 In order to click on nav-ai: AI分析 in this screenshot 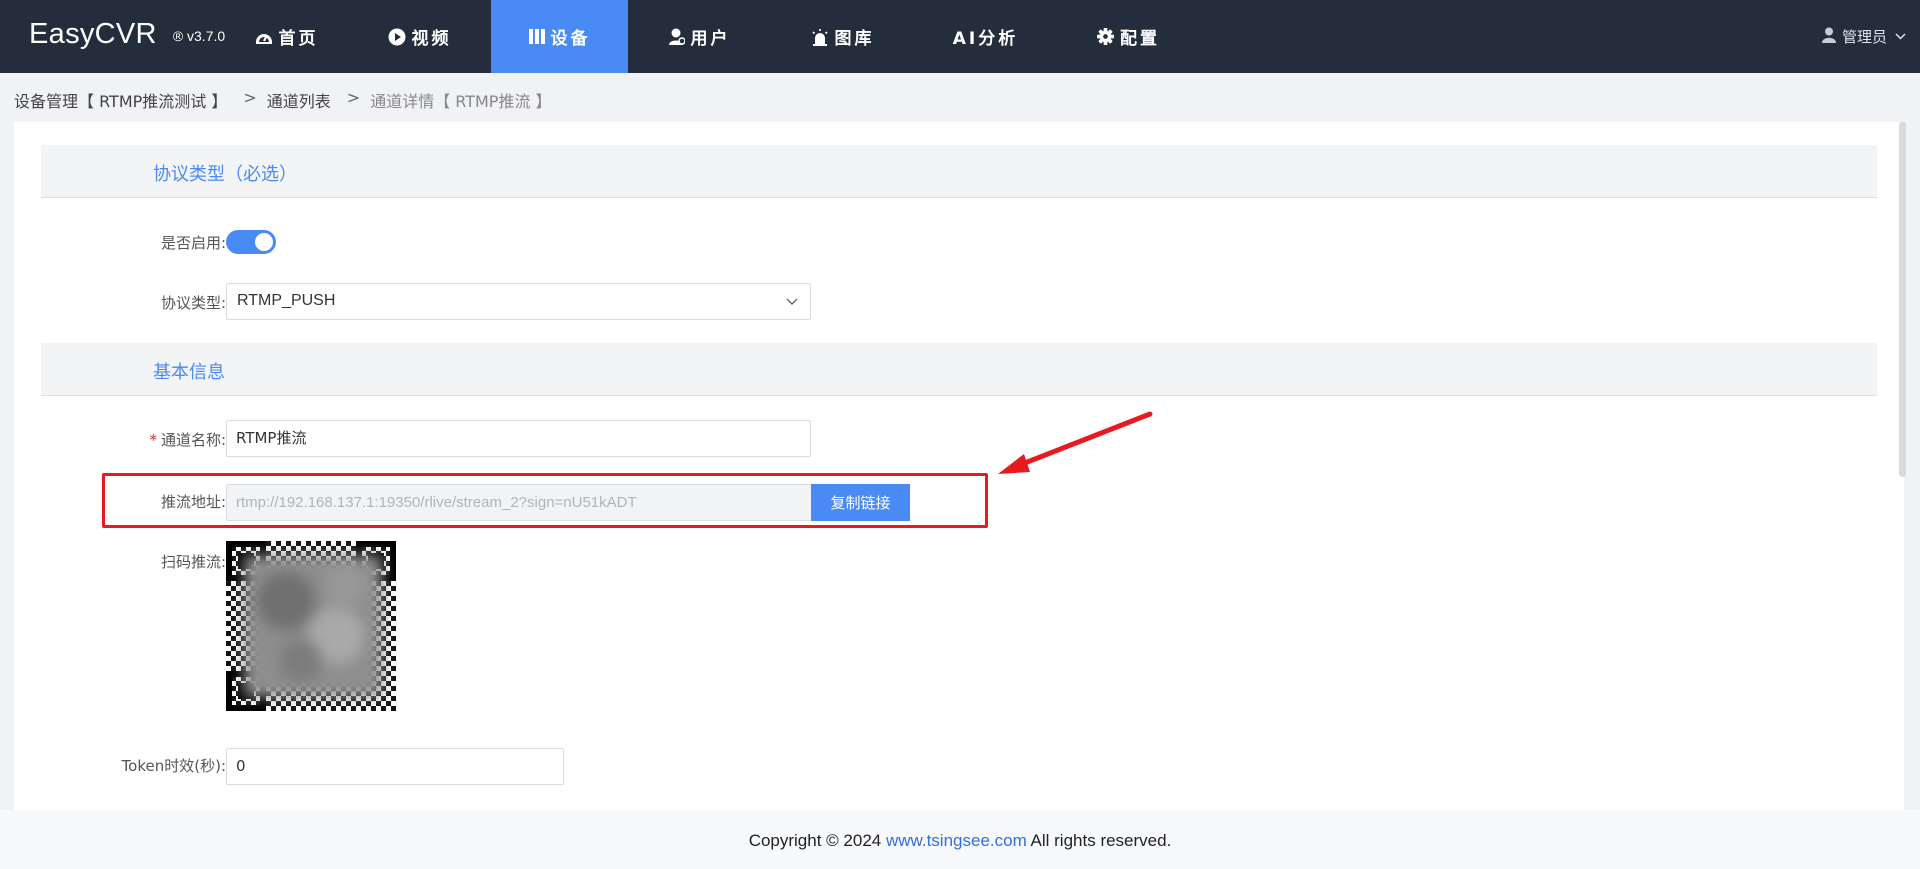, I will do `click(985, 36)`.